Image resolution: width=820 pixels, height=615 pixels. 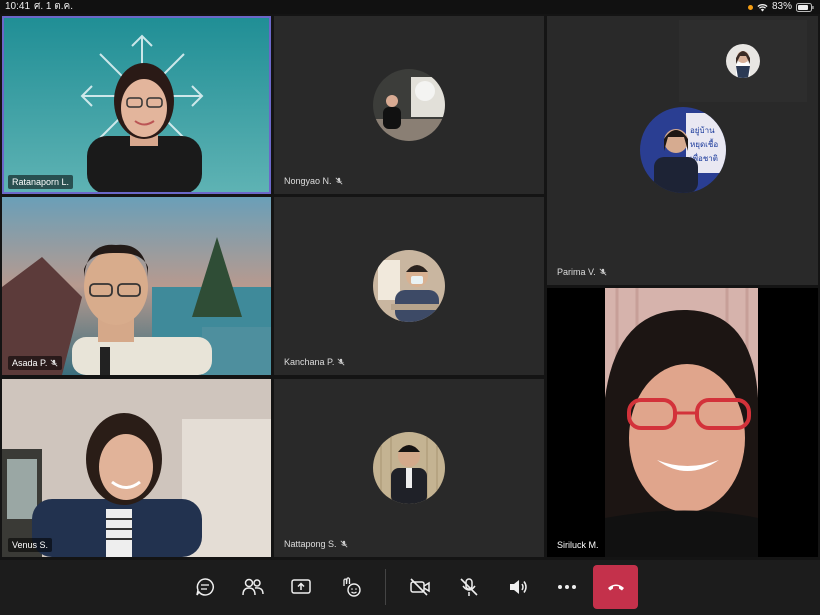 I want to click on svg-text: หยุดเชื้อ, so click(x=704, y=143).